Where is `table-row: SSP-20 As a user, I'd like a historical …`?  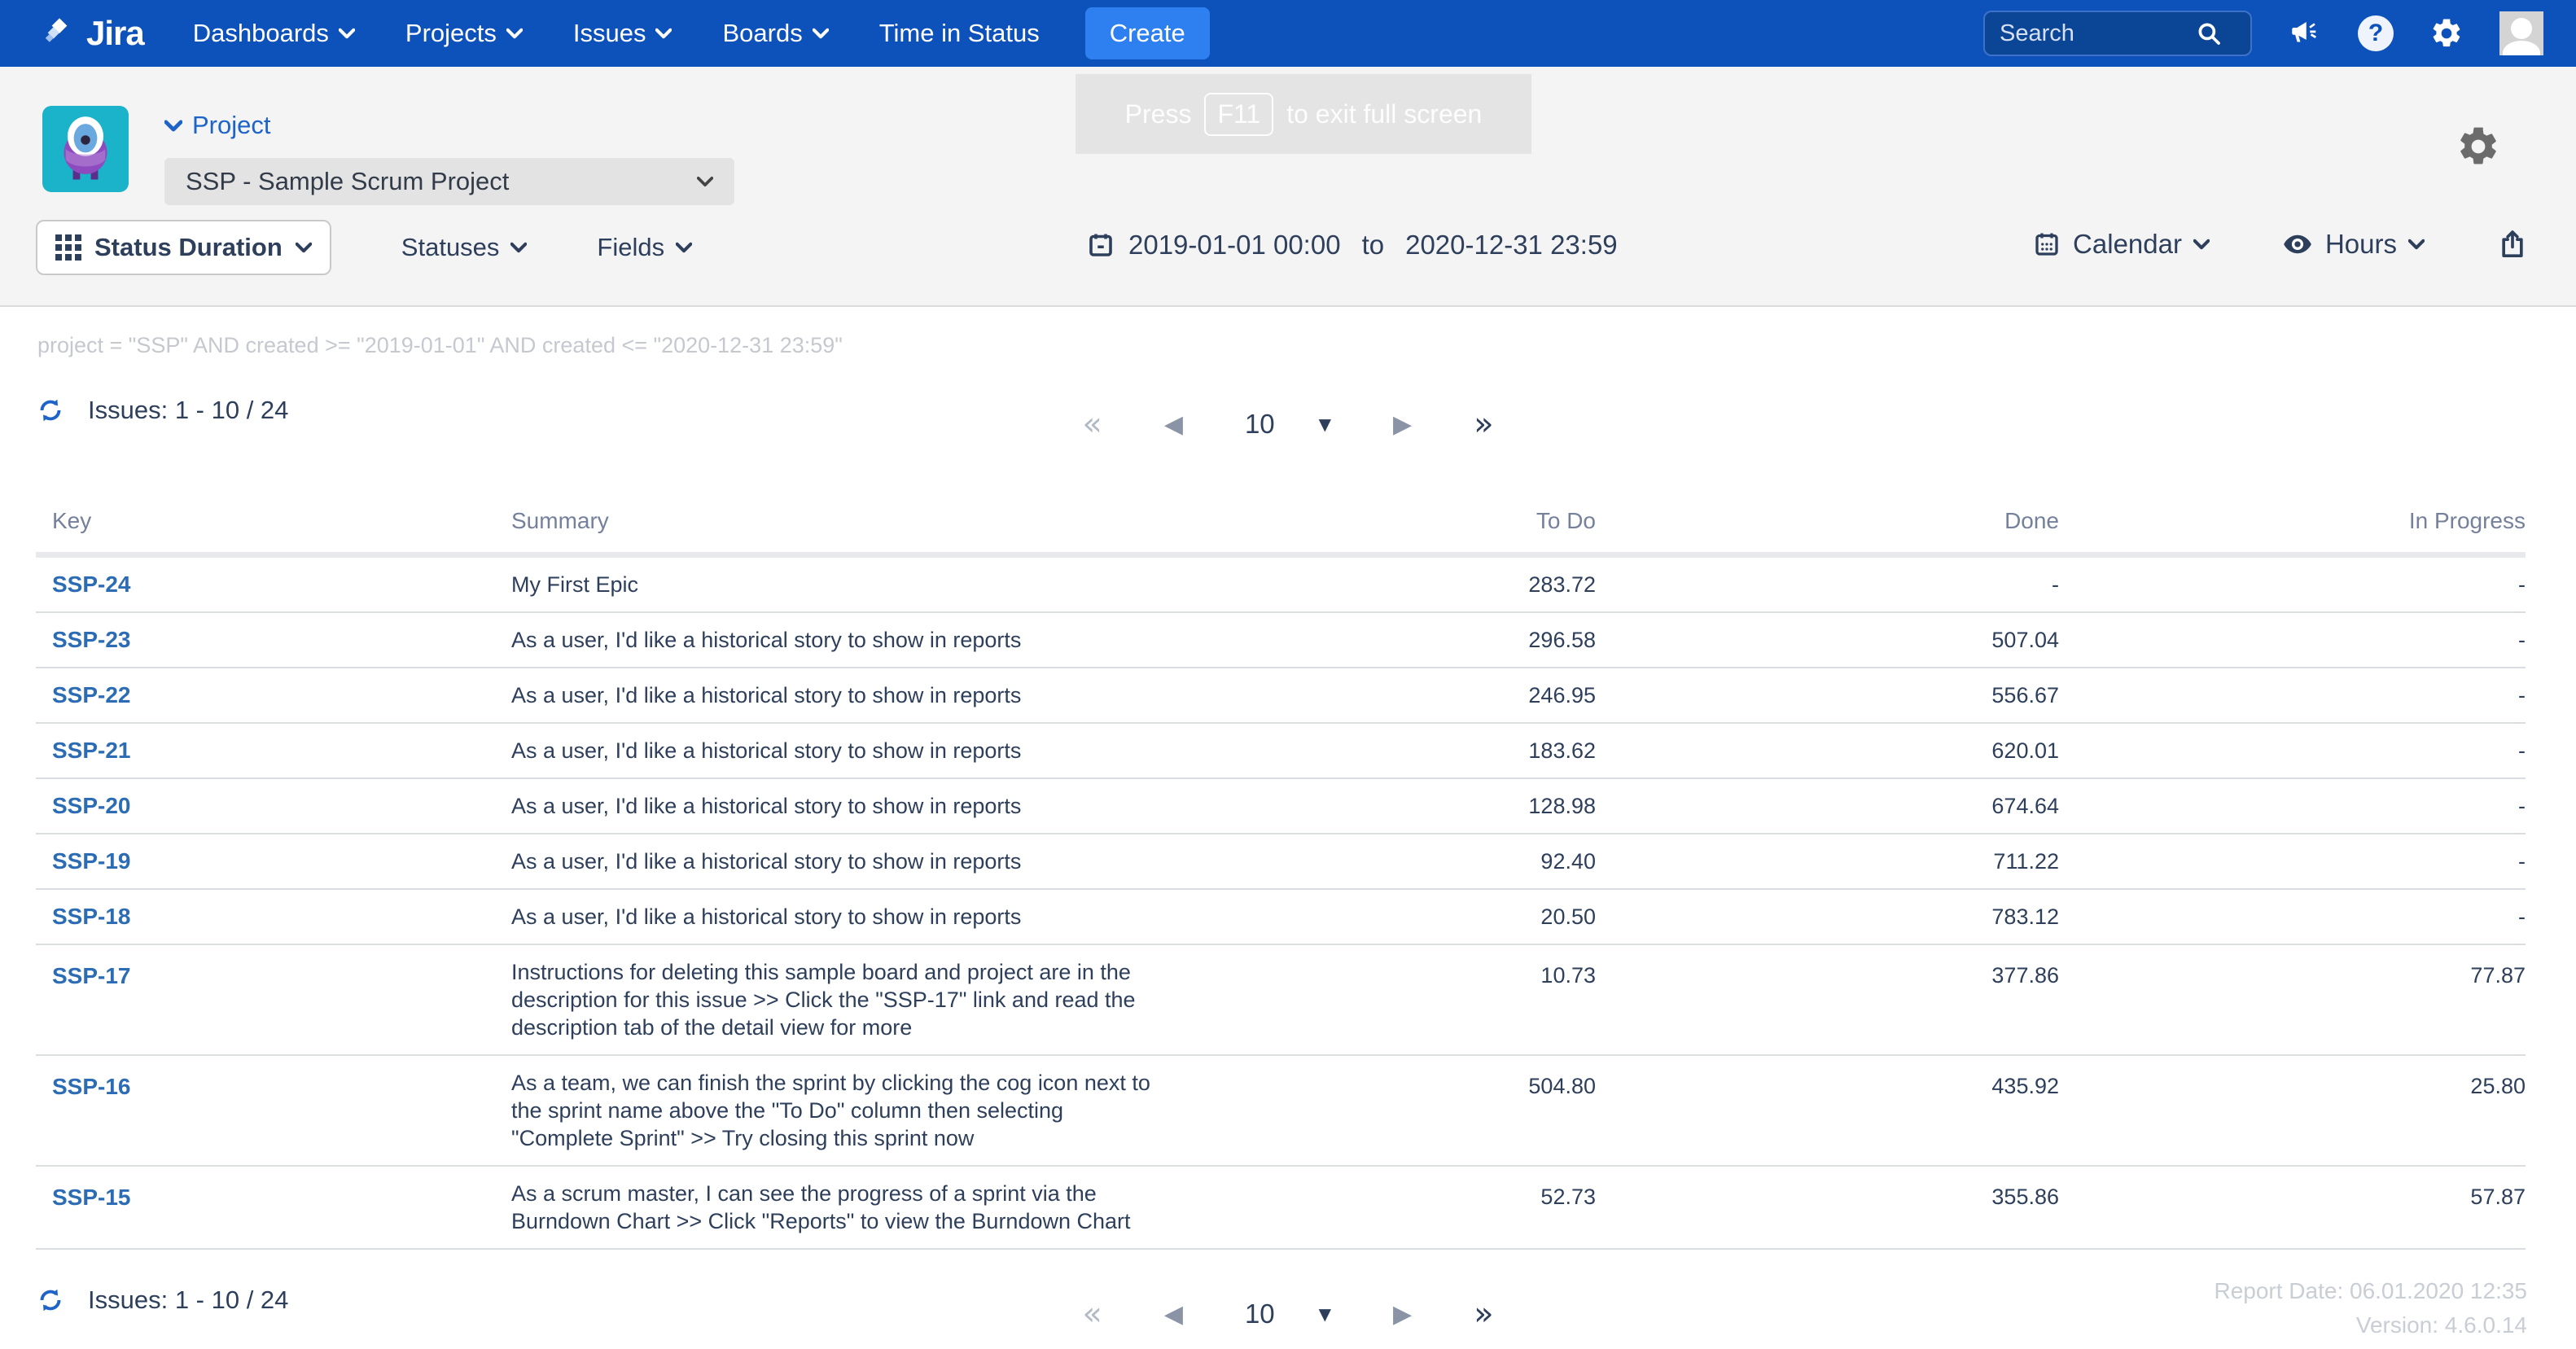
table-row: SSP-20 As a user, I'd like a historical … is located at coordinates (1281, 806).